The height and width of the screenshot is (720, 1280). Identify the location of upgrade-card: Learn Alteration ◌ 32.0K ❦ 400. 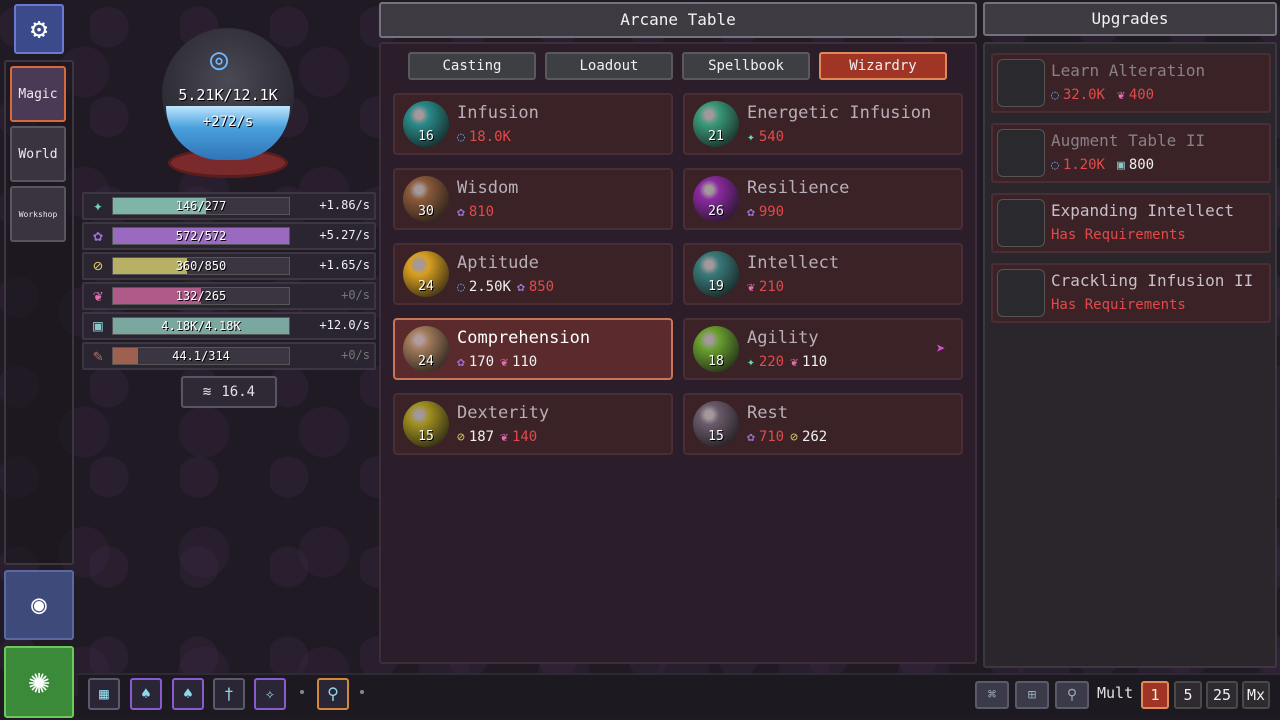
(1131, 83).